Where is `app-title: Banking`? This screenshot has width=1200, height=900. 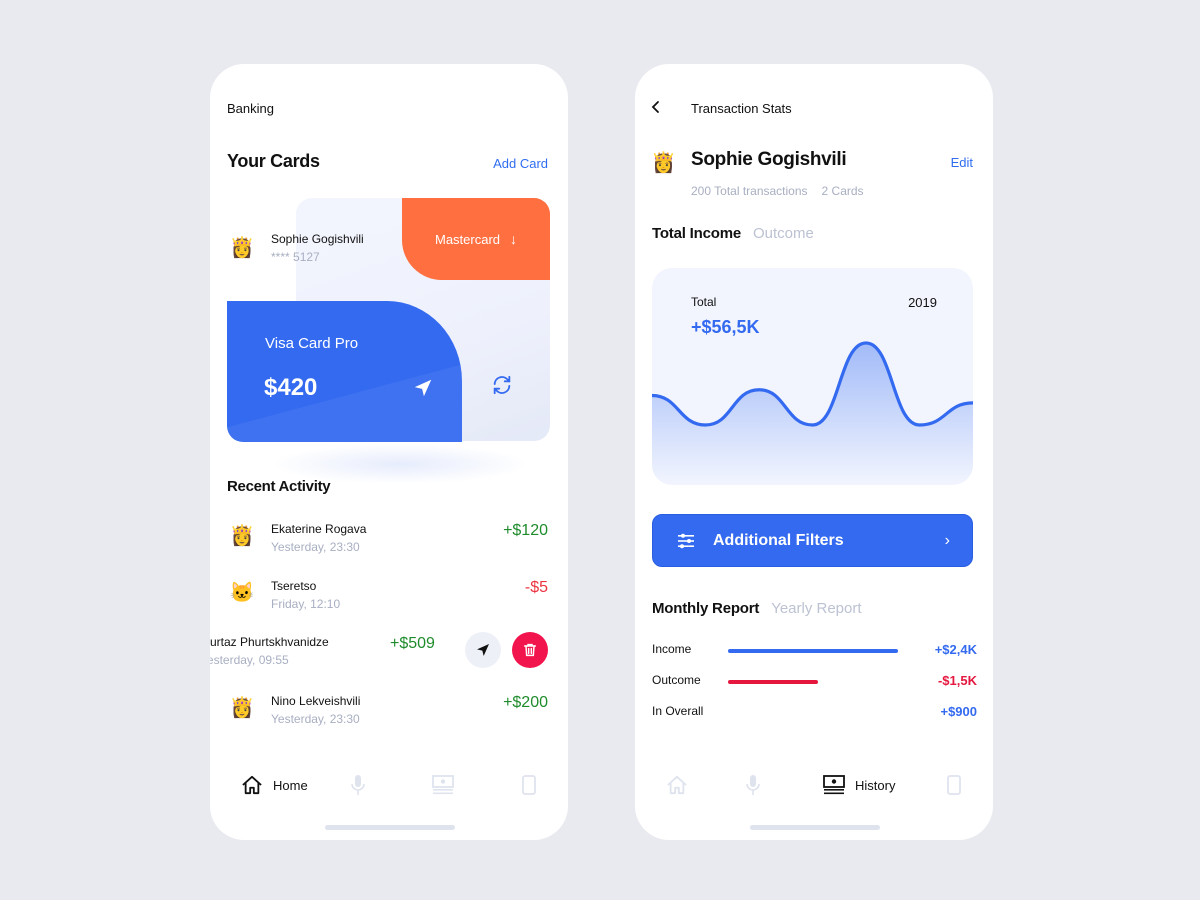 app-title: Banking is located at coordinates (250, 108).